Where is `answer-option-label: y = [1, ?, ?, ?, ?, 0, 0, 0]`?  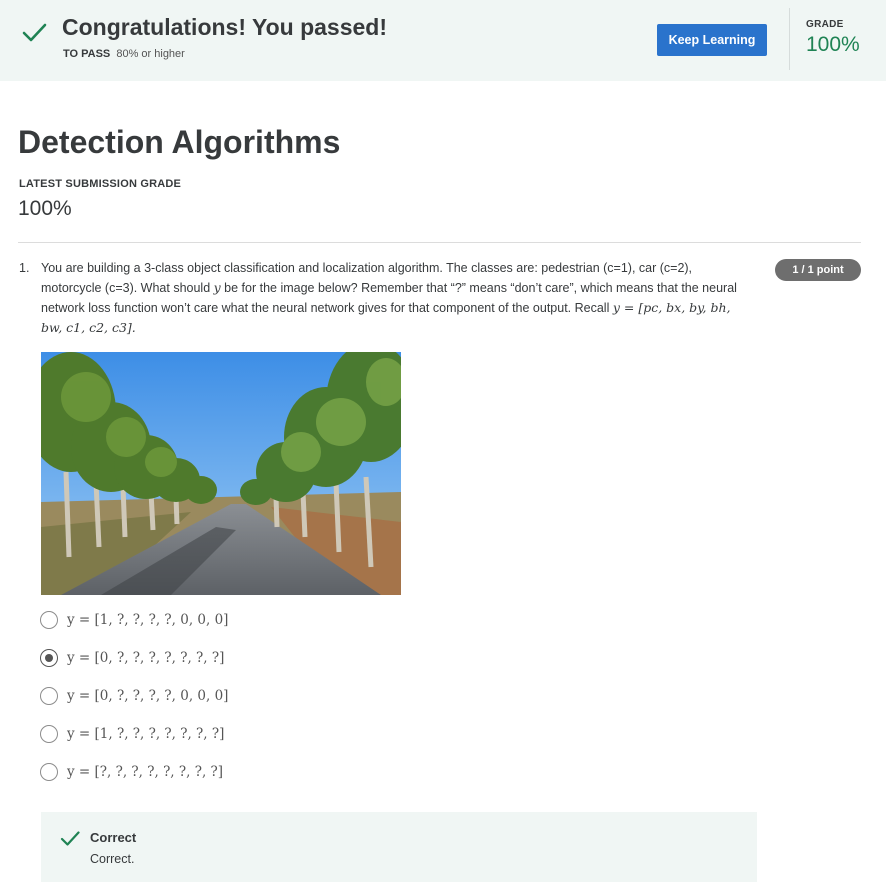
answer-option-label: y = [1, ?, ?, ?, ?, 0, 0, 0] is located at coordinates (148, 620).